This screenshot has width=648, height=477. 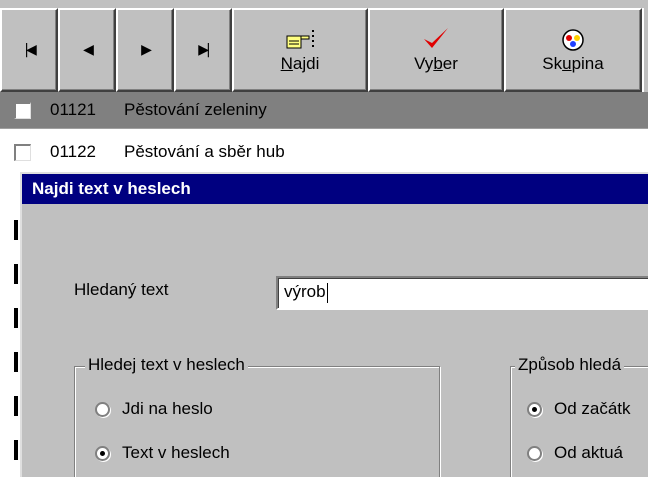 I want to click on row-code: 01121, so click(x=73, y=109).